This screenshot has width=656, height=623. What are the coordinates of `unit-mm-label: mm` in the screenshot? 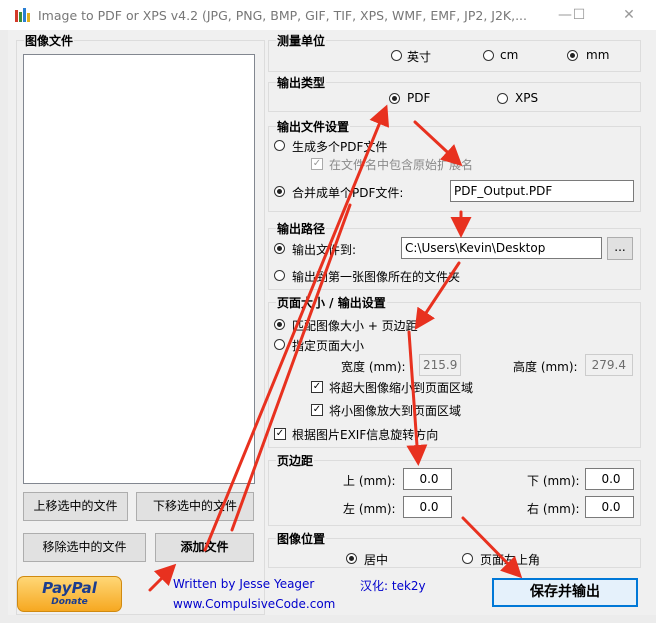 It's located at (598, 55).